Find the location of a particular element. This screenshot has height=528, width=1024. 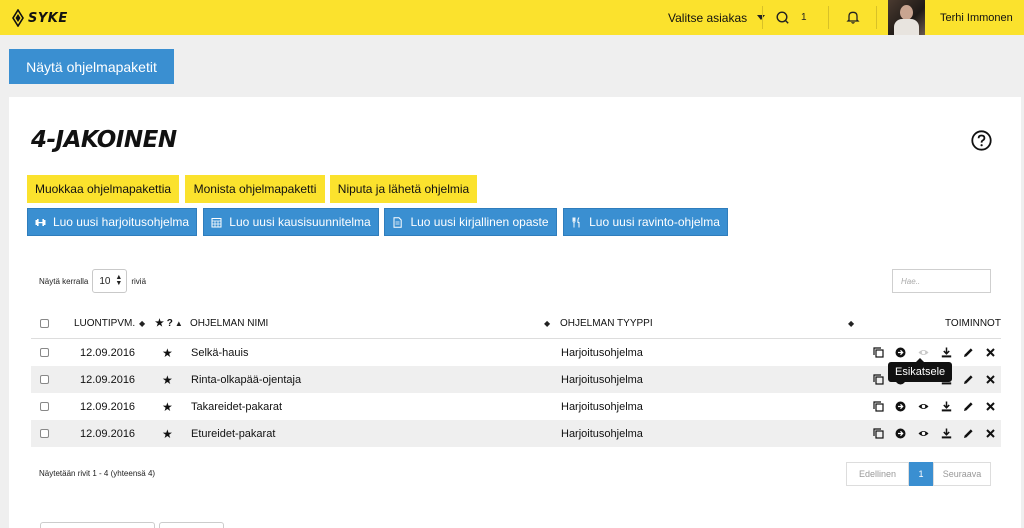

avatar-body is located at coordinates (906, 27).